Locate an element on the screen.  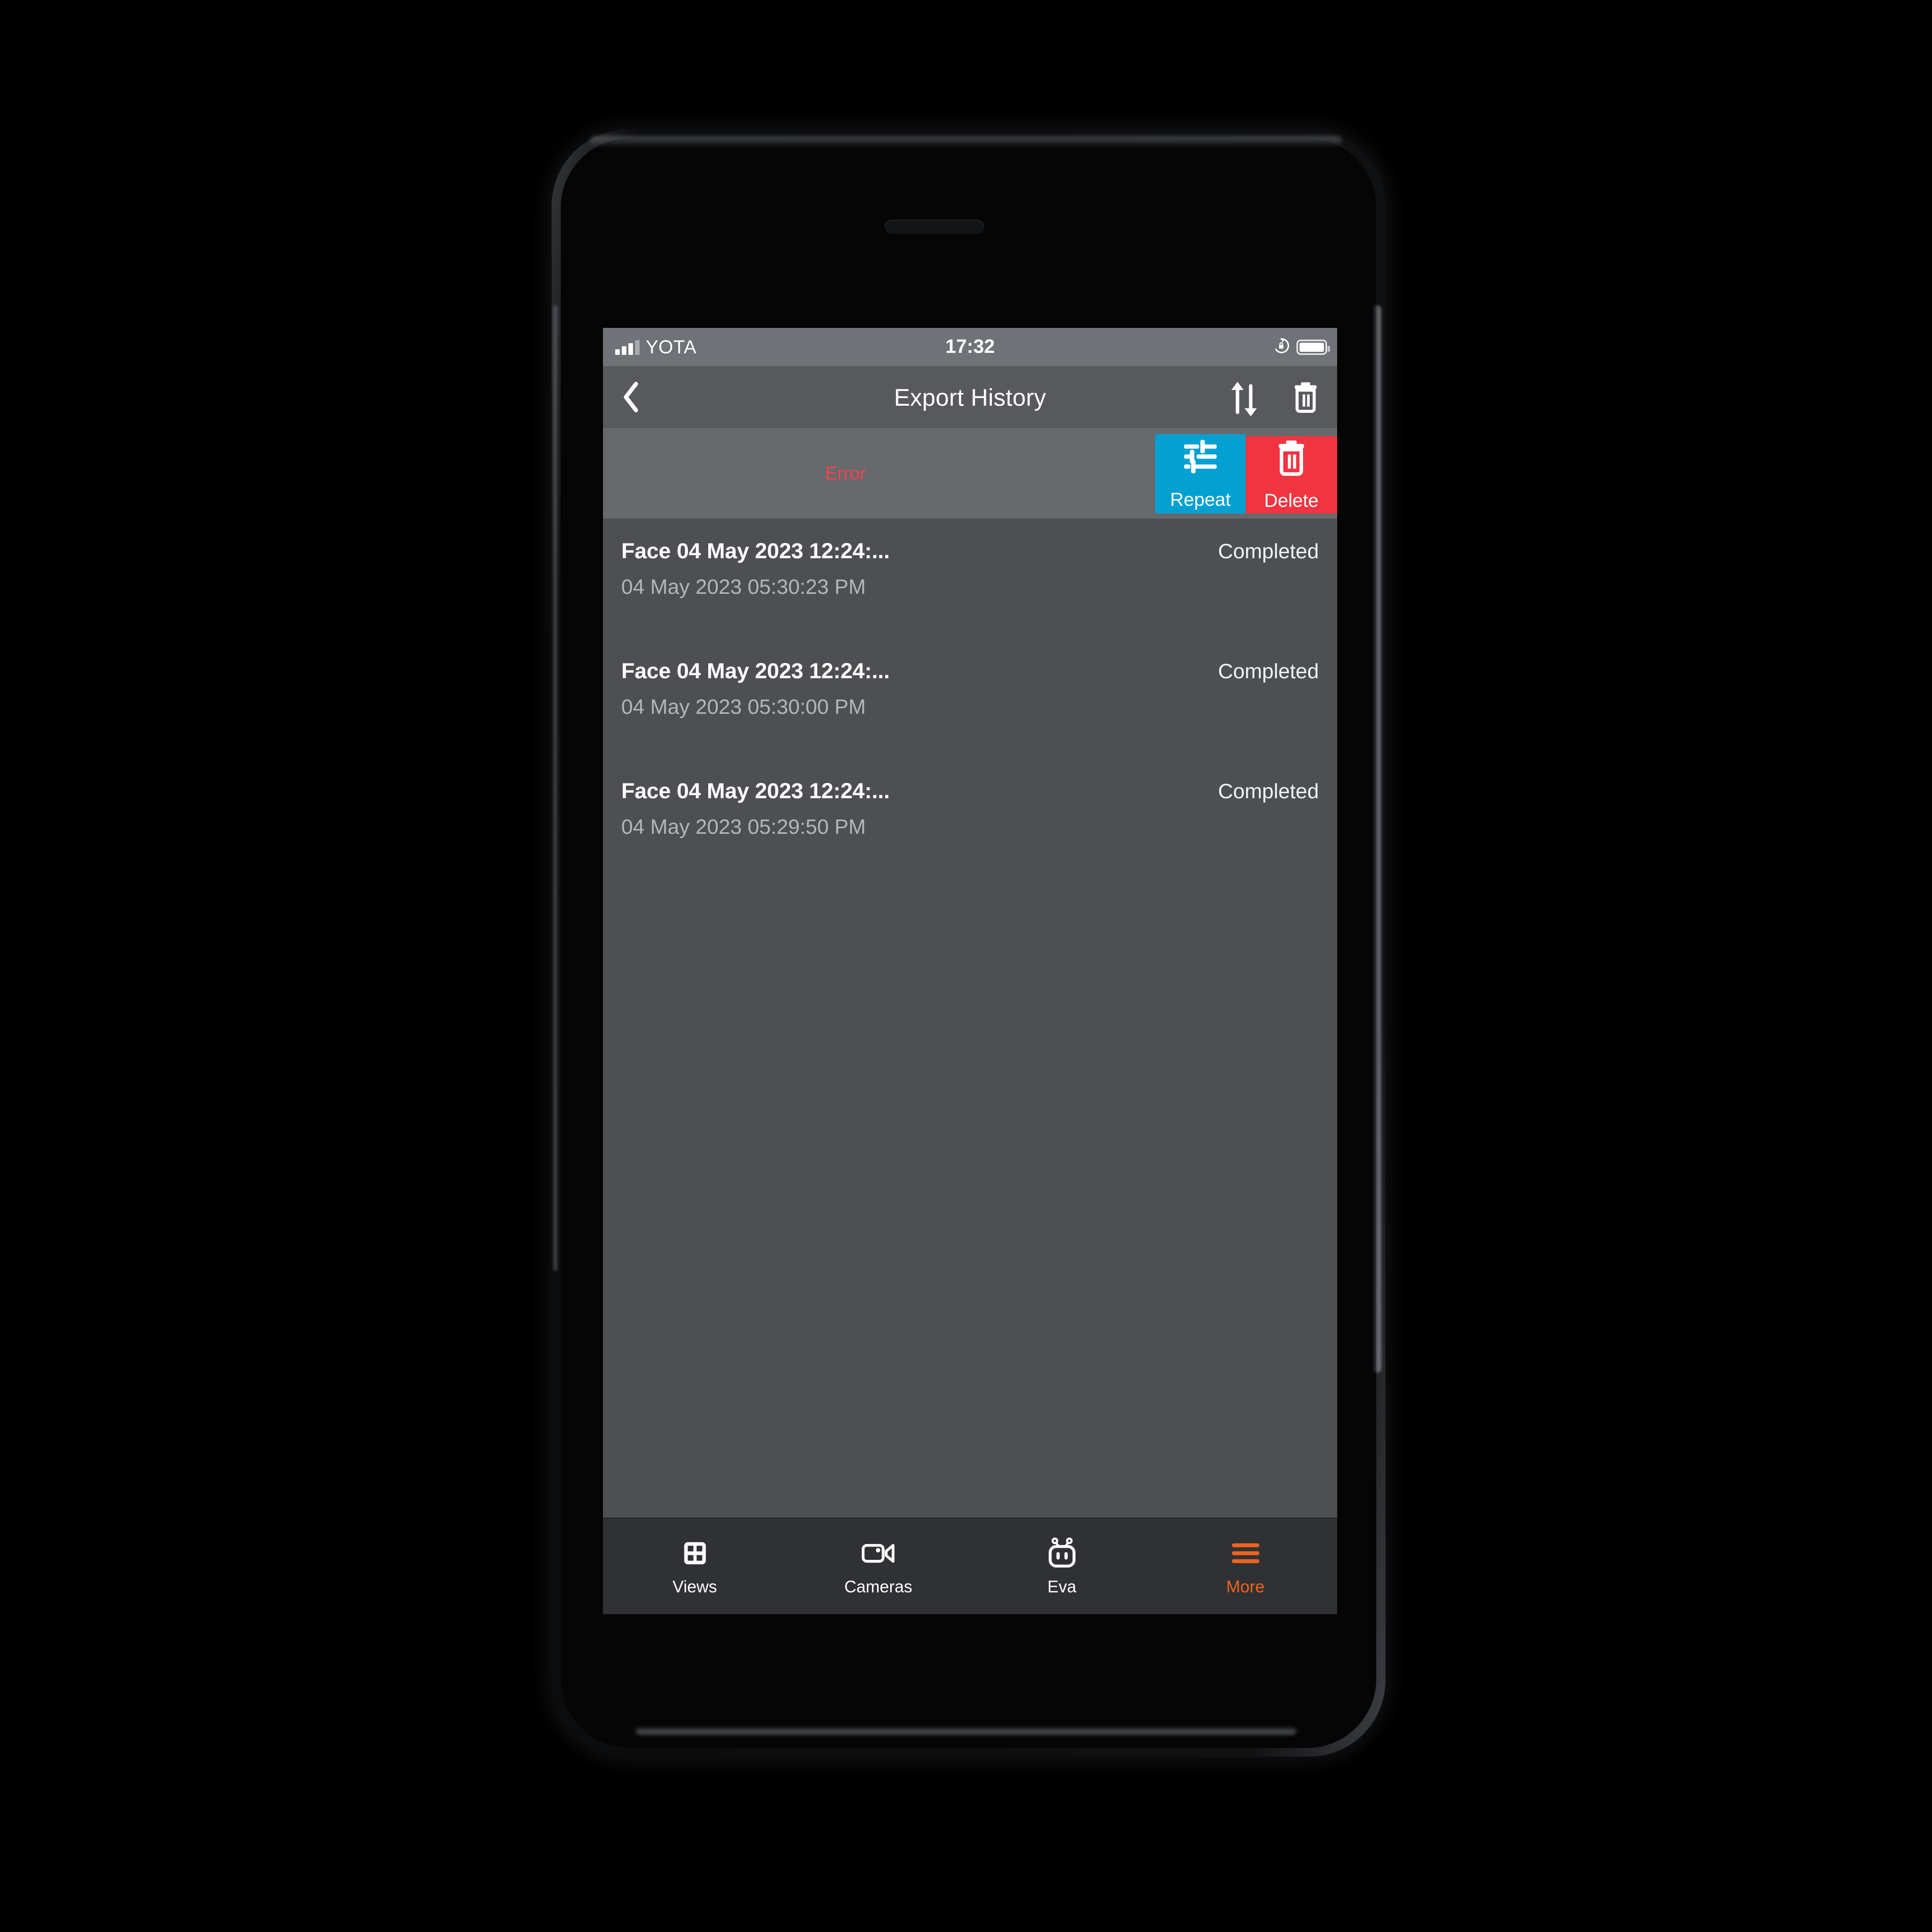
swipe-actions: Repeat Delete is located at coordinates (1246, 474).